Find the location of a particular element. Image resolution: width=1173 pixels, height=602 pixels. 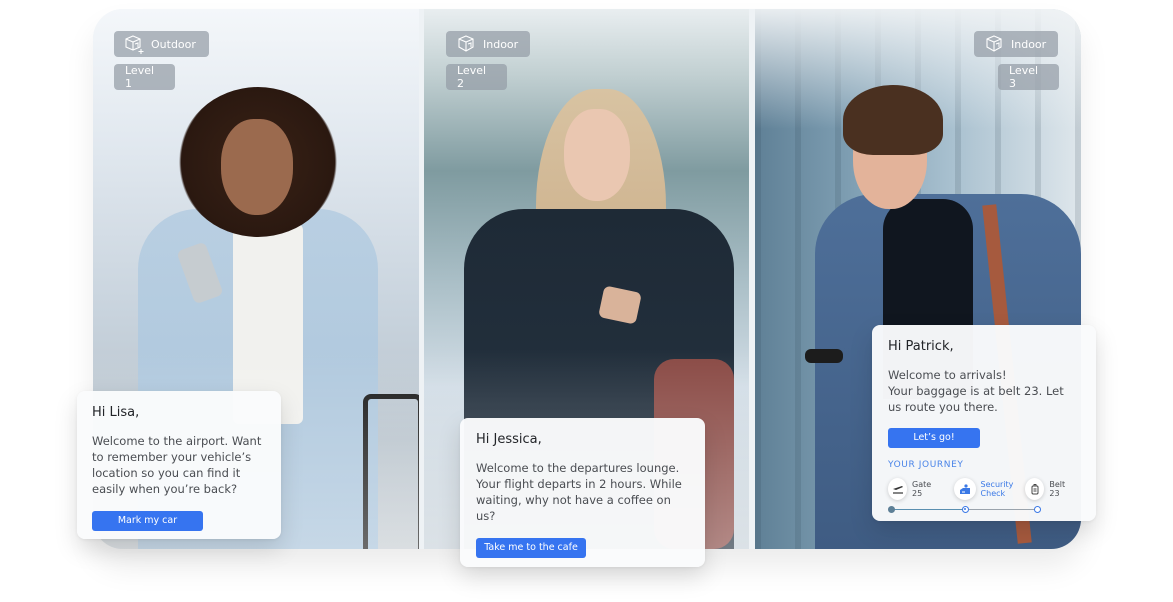

stop-label: Belt 23 is located at coordinates (1057, 488).